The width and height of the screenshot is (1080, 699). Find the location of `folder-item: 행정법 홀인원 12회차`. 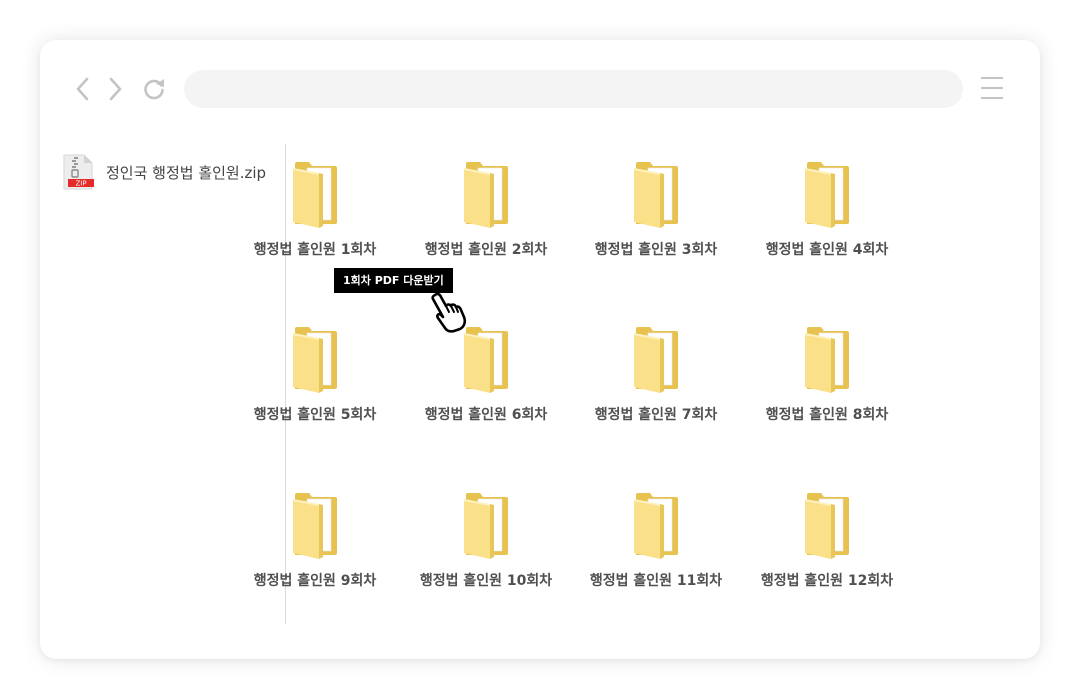

folder-item: 행정법 홀인원 12회차 is located at coordinates (827, 546).